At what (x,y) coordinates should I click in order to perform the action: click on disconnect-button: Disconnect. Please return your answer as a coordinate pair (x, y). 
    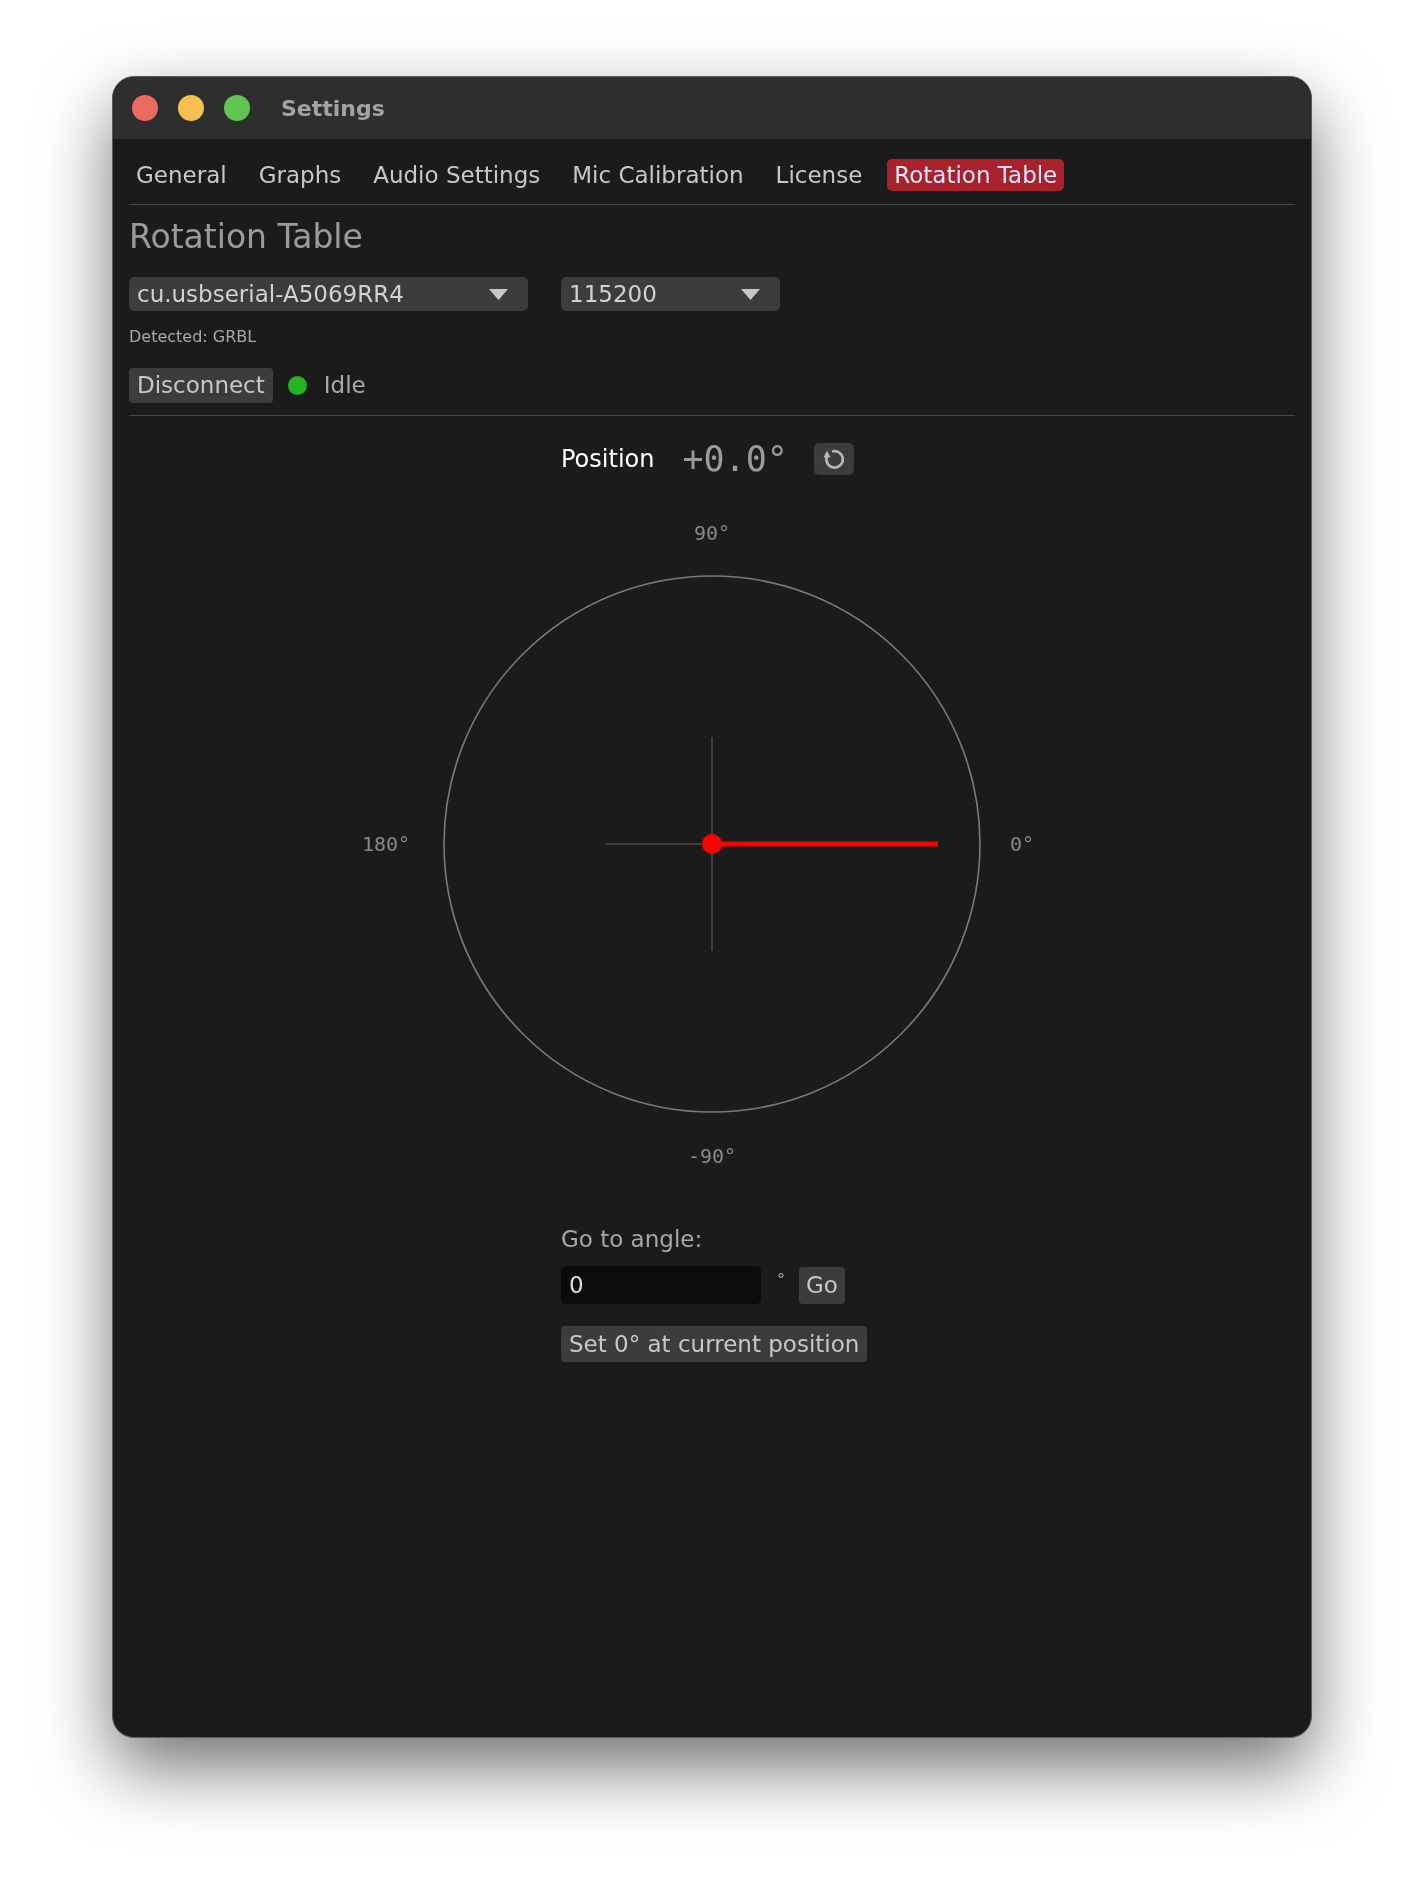
    Looking at the image, I should click on (201, 385).